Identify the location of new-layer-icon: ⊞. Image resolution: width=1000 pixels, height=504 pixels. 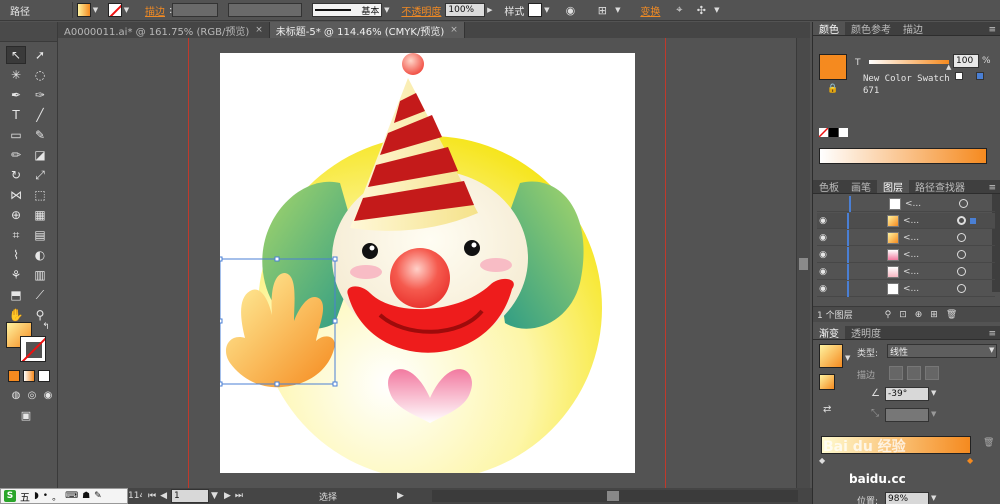
(934, 315).